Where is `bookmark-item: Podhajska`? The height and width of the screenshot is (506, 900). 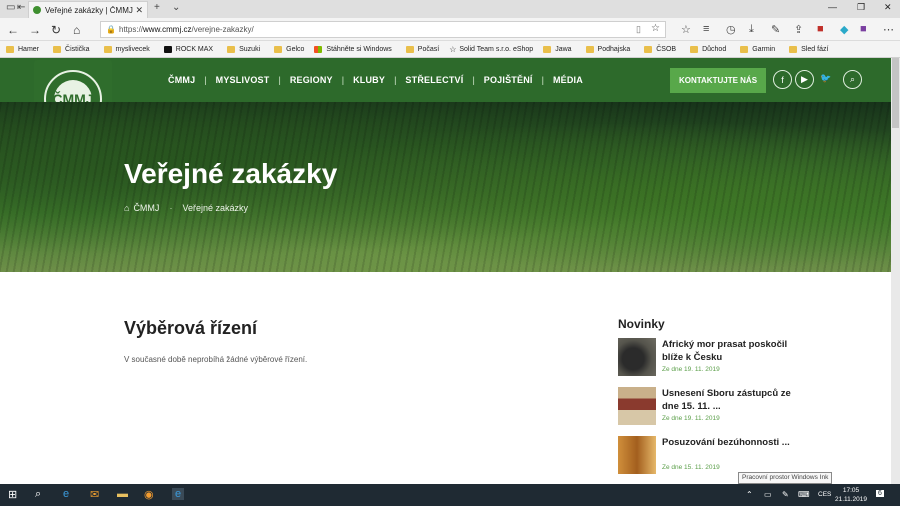
bookmark-item: Podhajska is located at coordinates (607, 49).